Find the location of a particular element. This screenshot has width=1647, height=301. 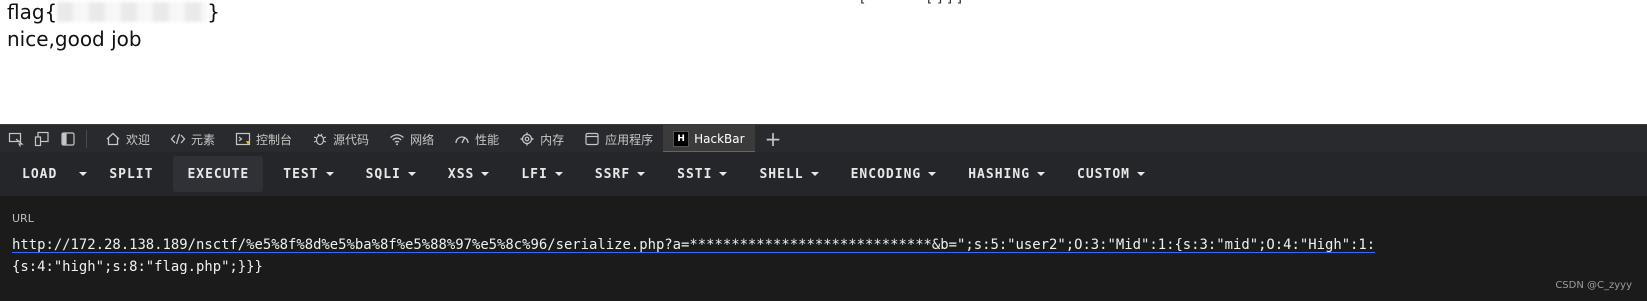

ssrf-label: SSRF is located at coordinates (612, 174).